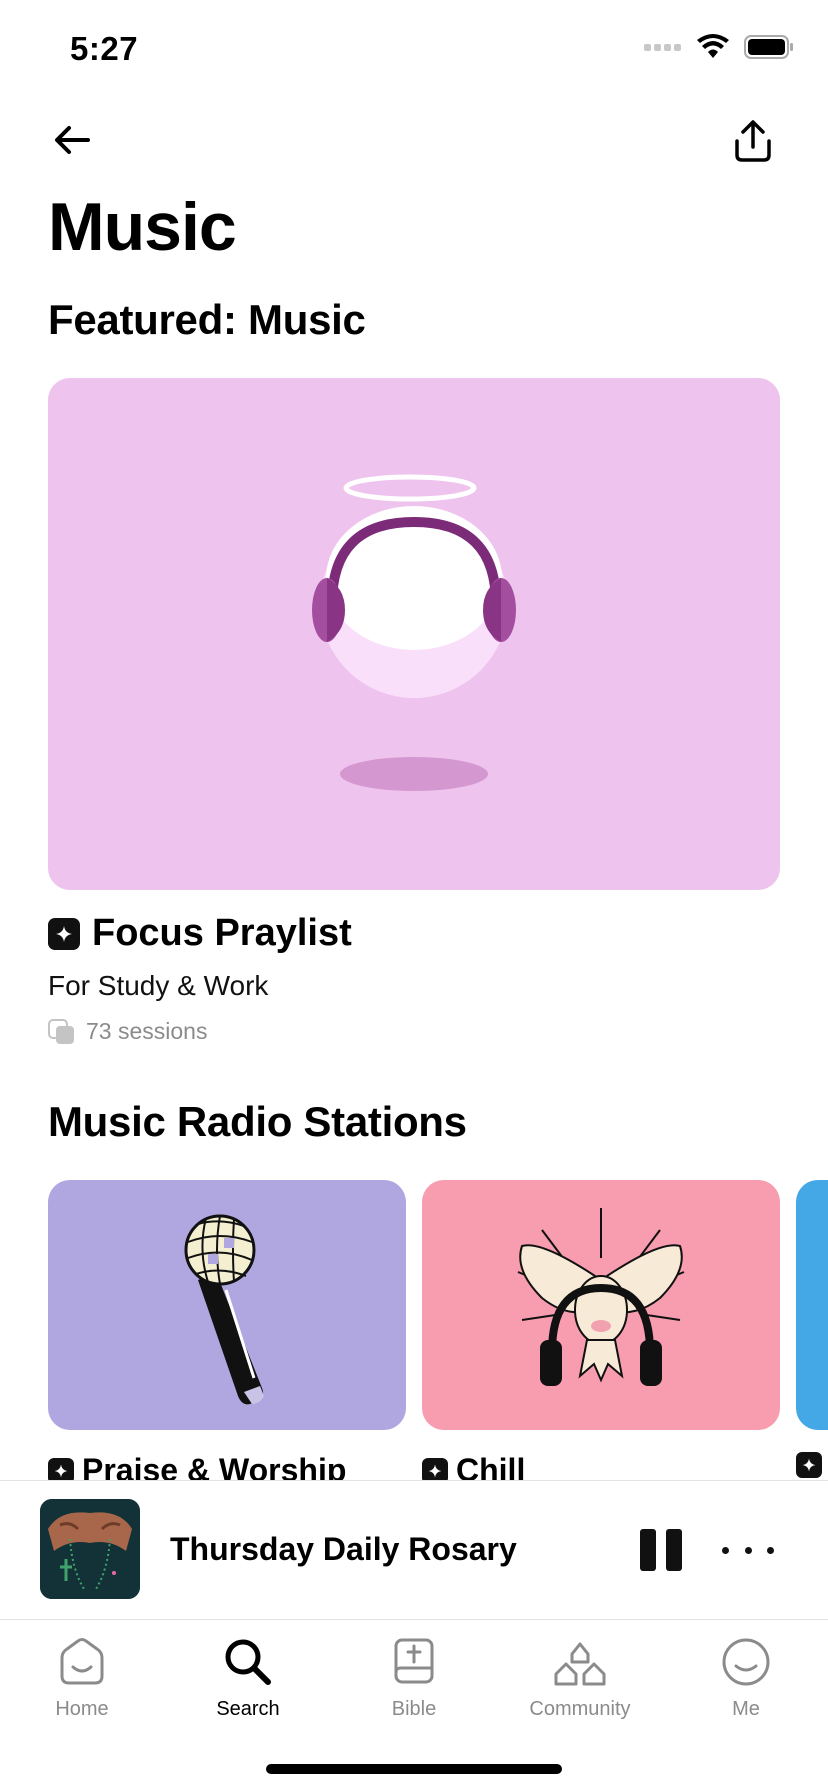  I want to click on community-icon, so click(580, 1664).